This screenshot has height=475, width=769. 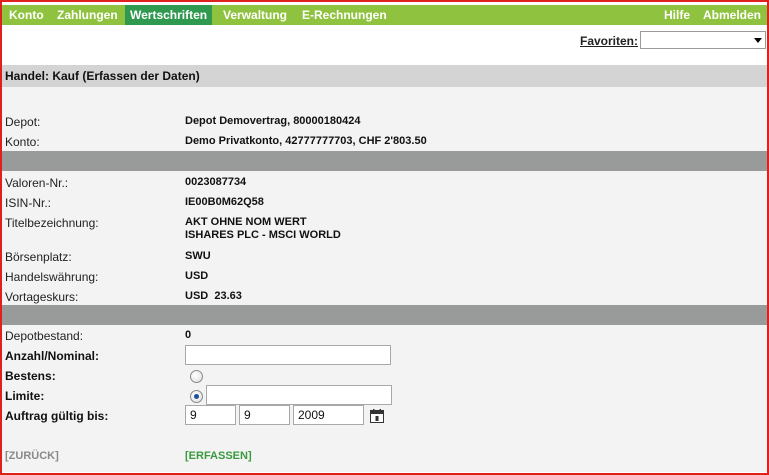 What do you see at coordinates (384, 76) in the screenshot?
I see `section-header: Handel: Kauf (Erfassen der Daten)` at bounding box center [384, 76].